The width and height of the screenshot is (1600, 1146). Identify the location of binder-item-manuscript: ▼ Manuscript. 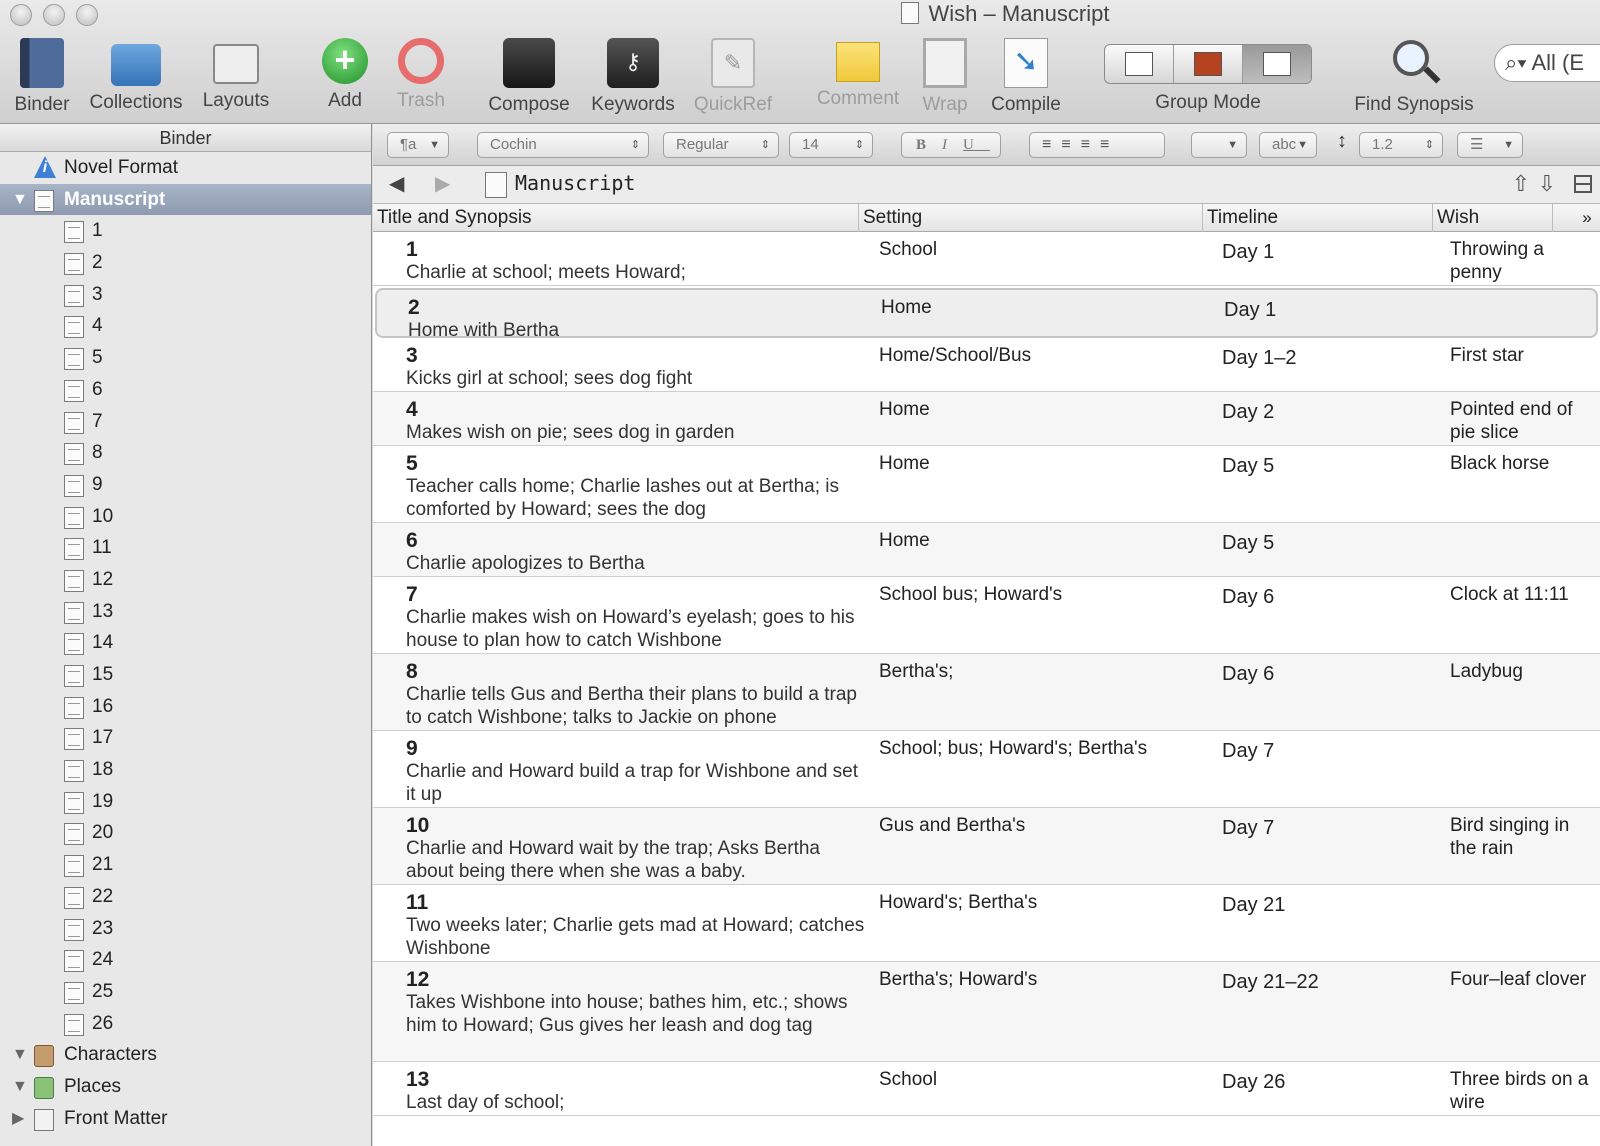
(185, 199).